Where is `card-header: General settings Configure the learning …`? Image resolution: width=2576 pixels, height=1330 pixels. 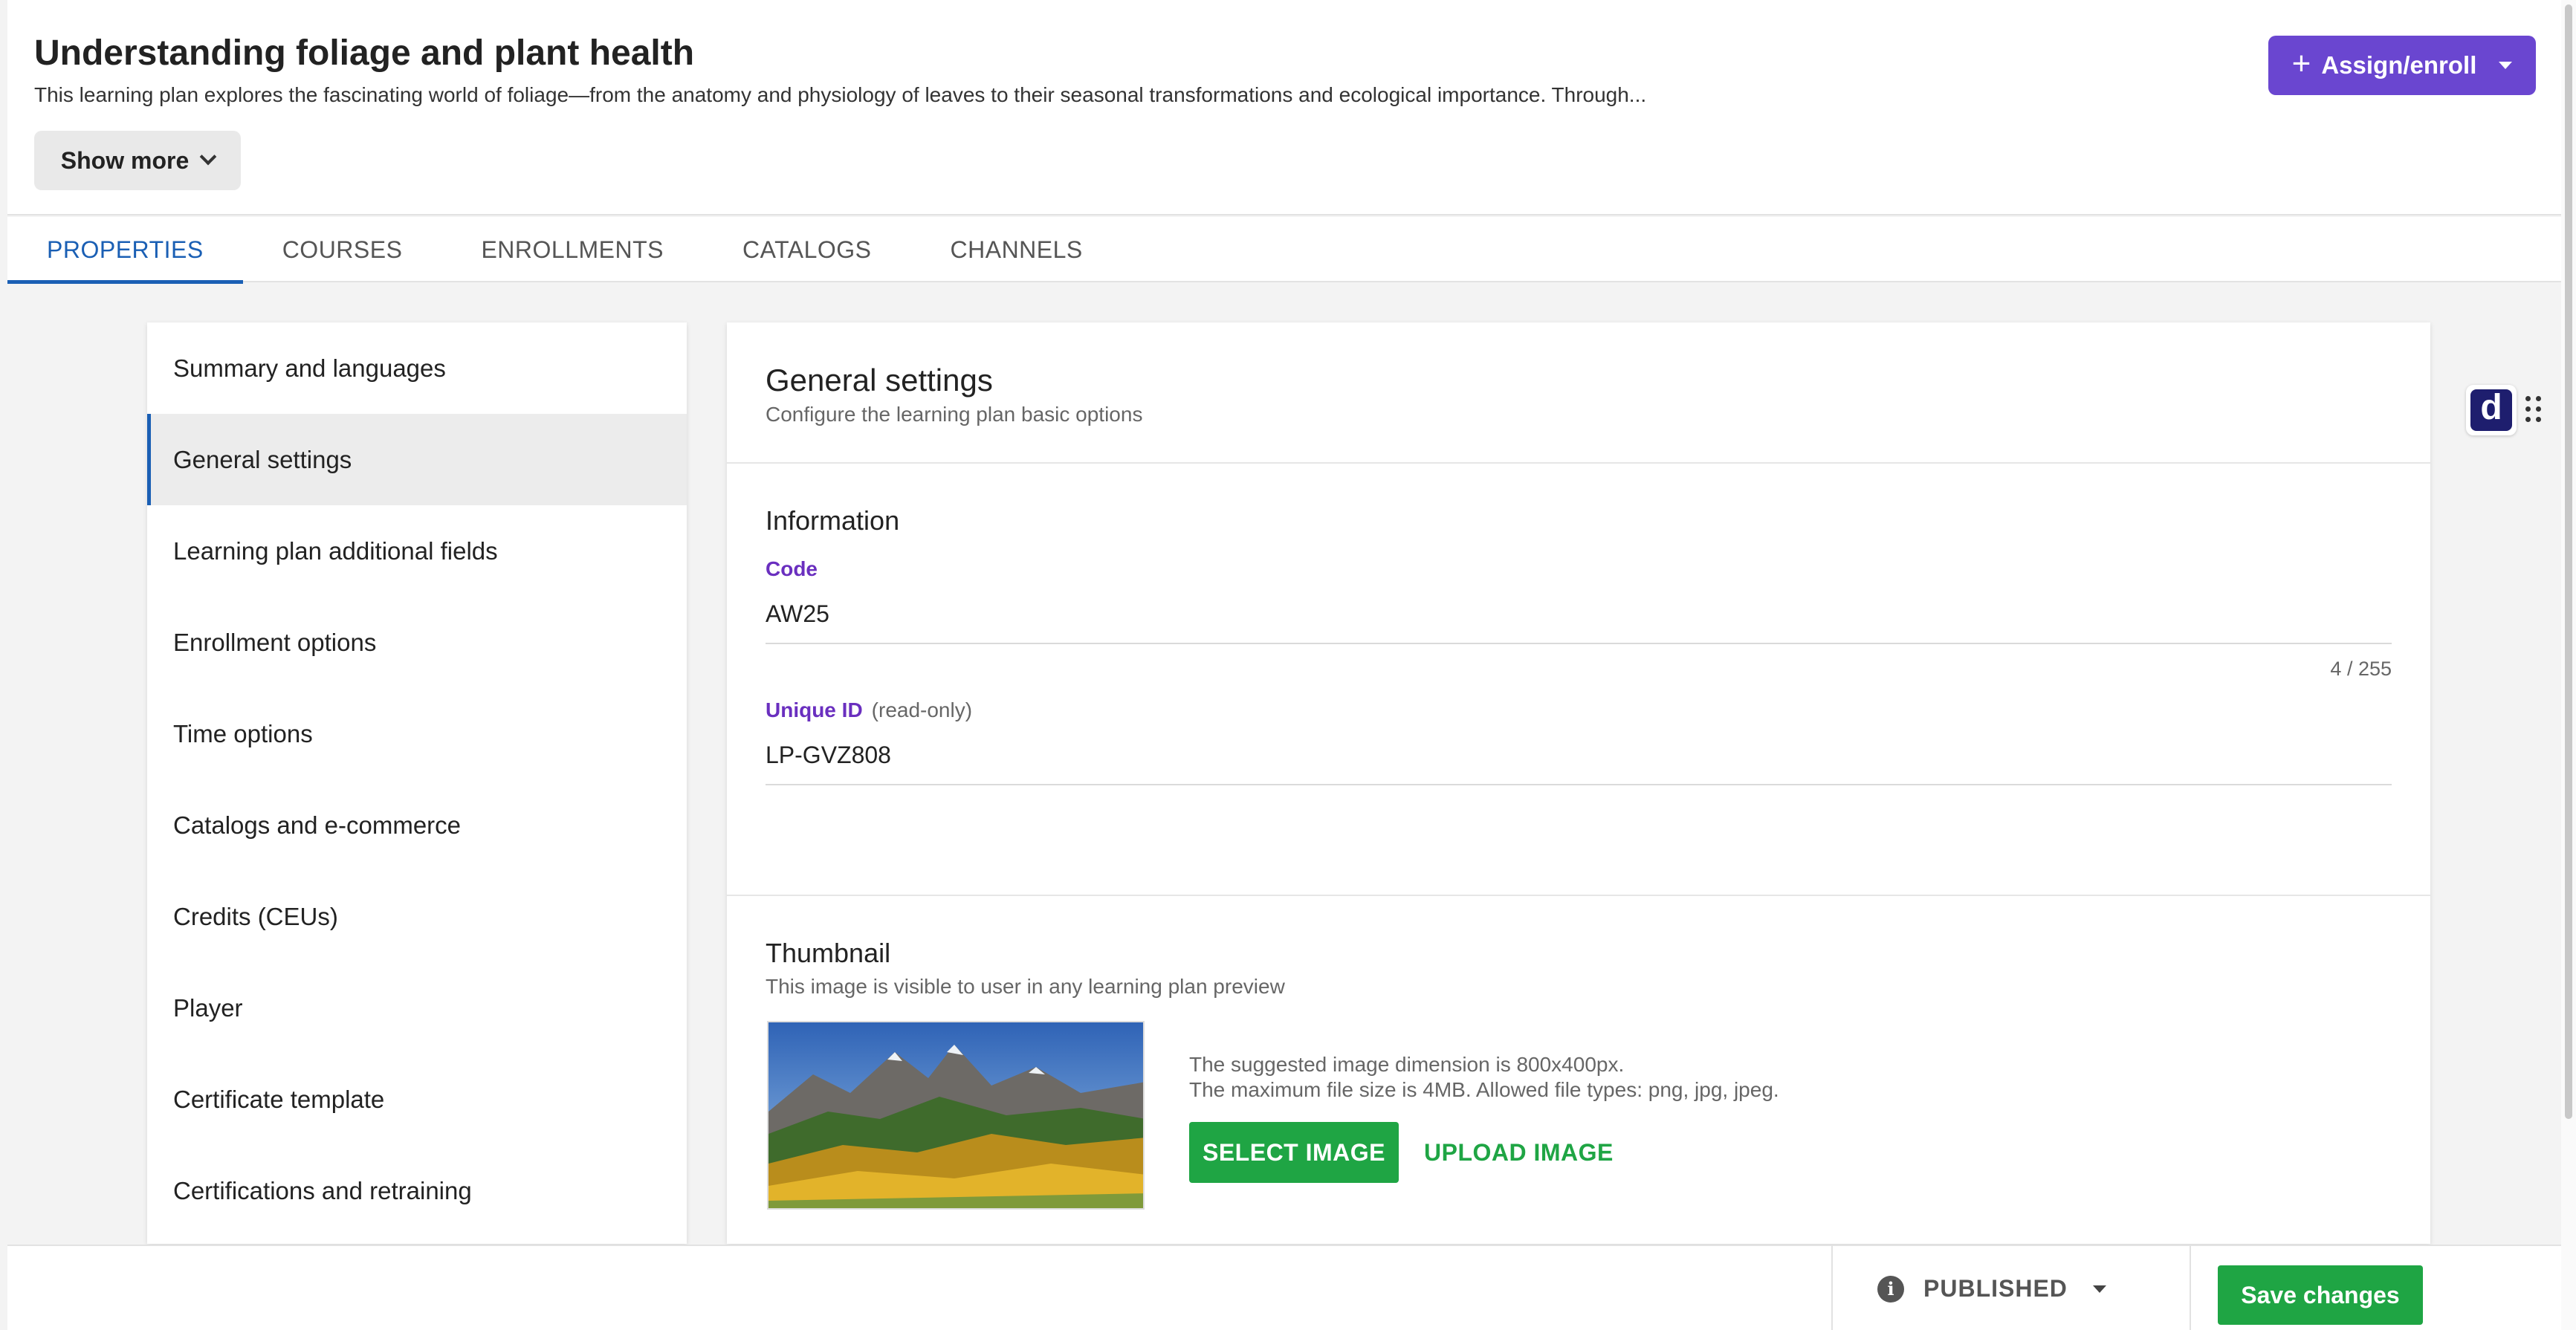
card-header: General settings Configure the learning … is located at coordinates (1578, 393).